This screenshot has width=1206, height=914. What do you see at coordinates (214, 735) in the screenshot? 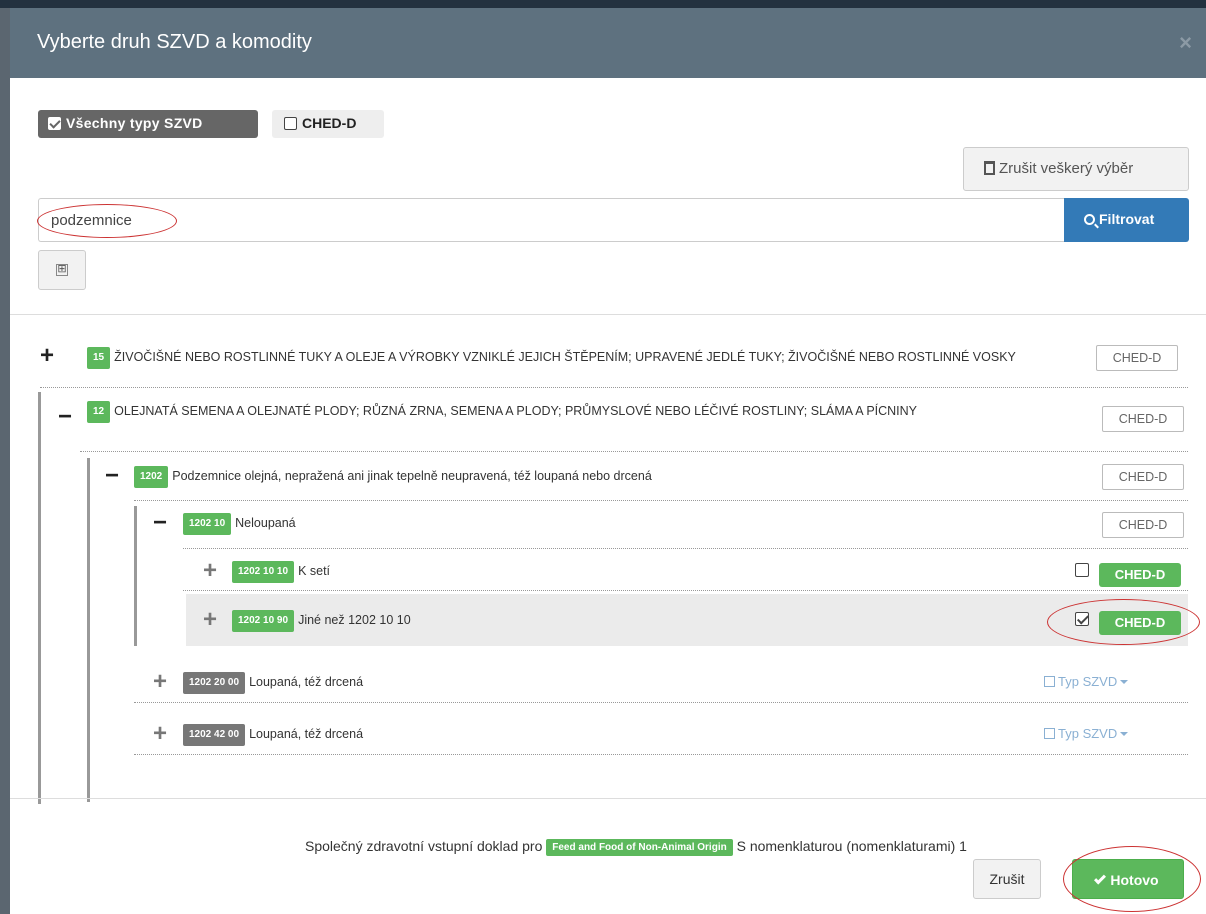
I see `code-badge: 1202 42 00` at bounding box center [214, 735].